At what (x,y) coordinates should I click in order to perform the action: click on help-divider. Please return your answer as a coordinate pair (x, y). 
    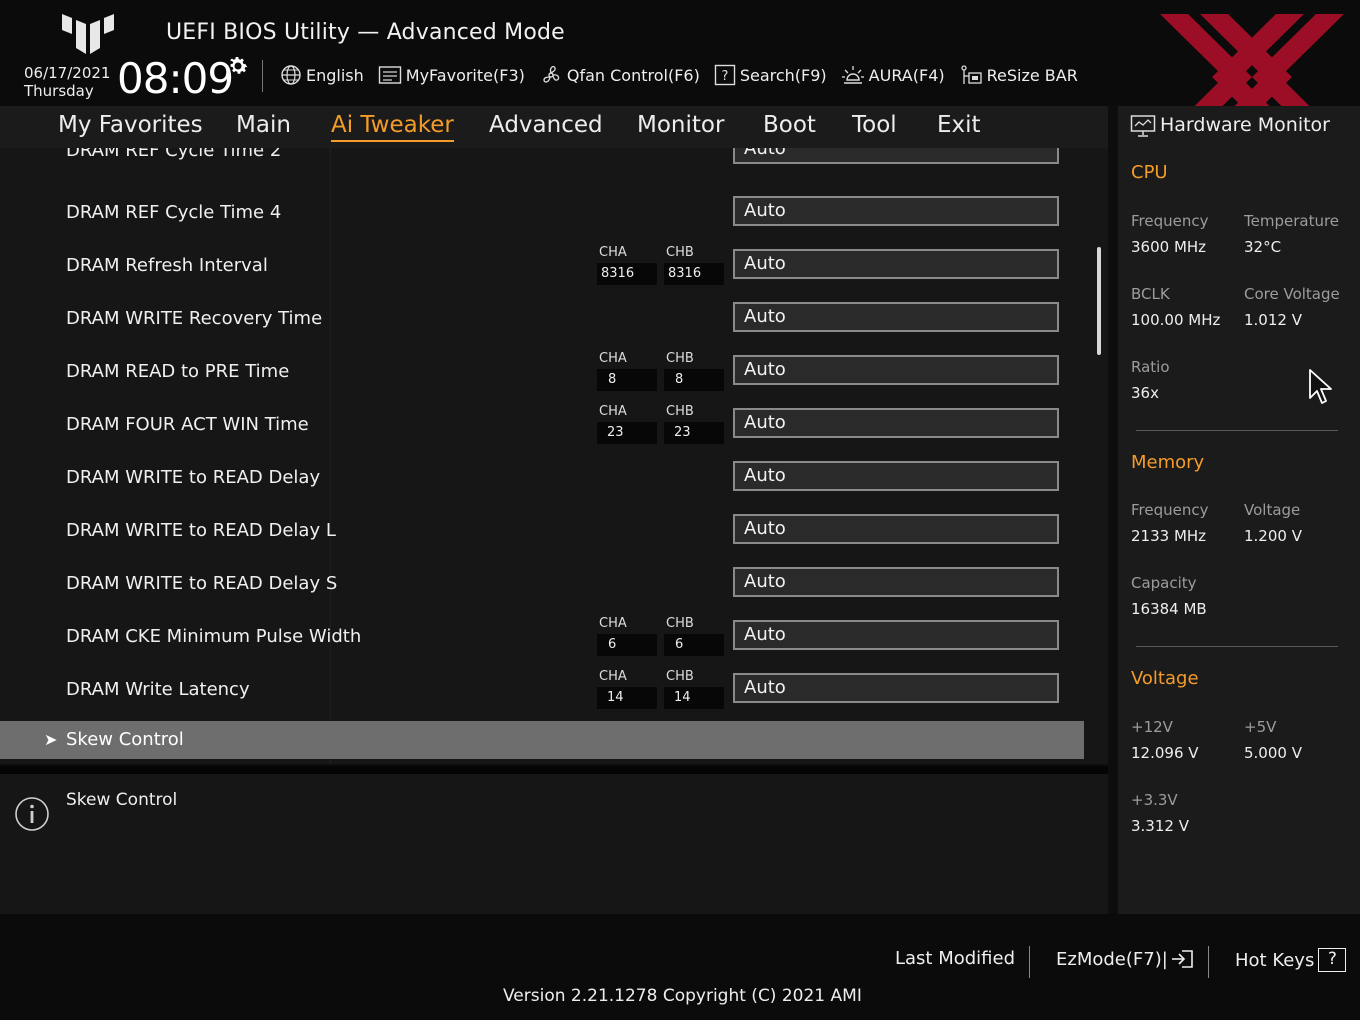
    Looking at the image, I should click on (554, 770).